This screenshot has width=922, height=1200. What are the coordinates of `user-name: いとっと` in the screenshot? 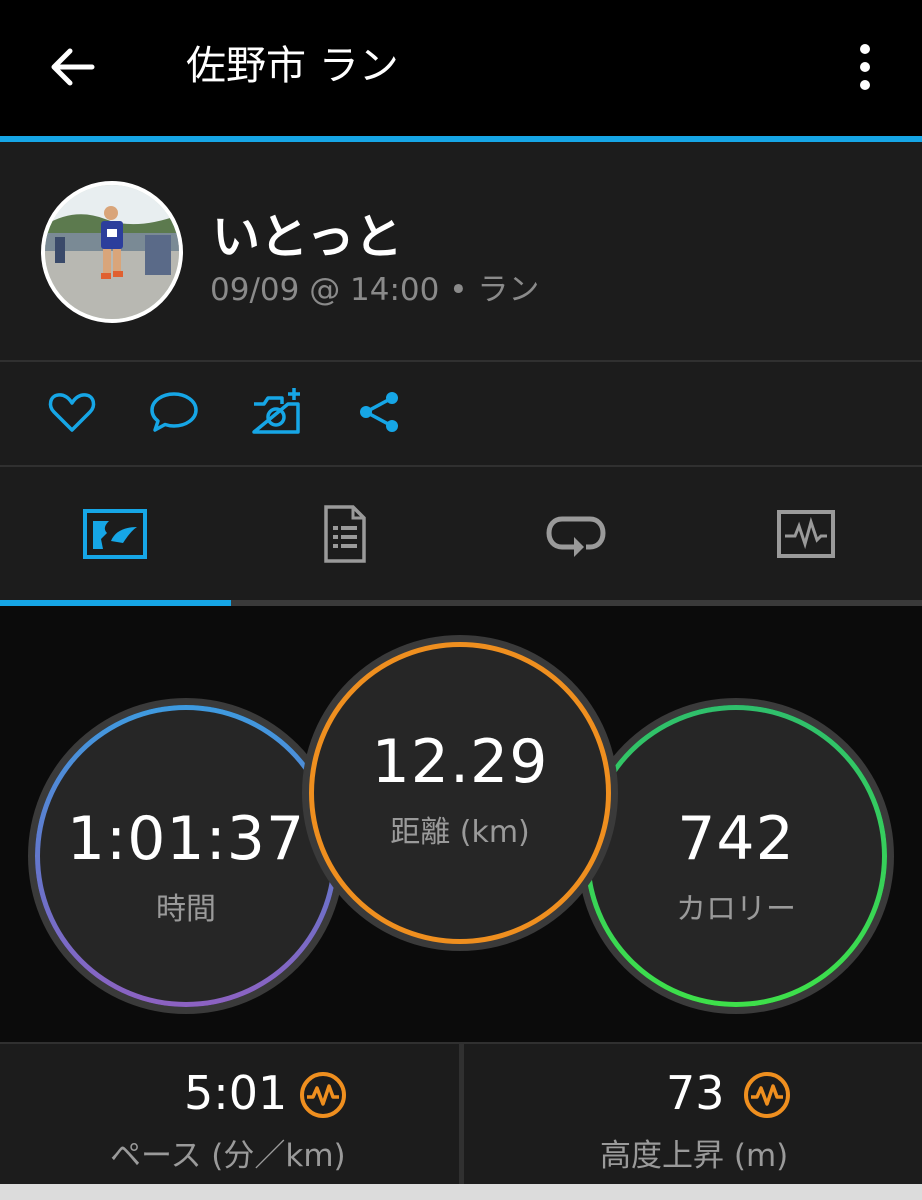 It's located at (307, 232).